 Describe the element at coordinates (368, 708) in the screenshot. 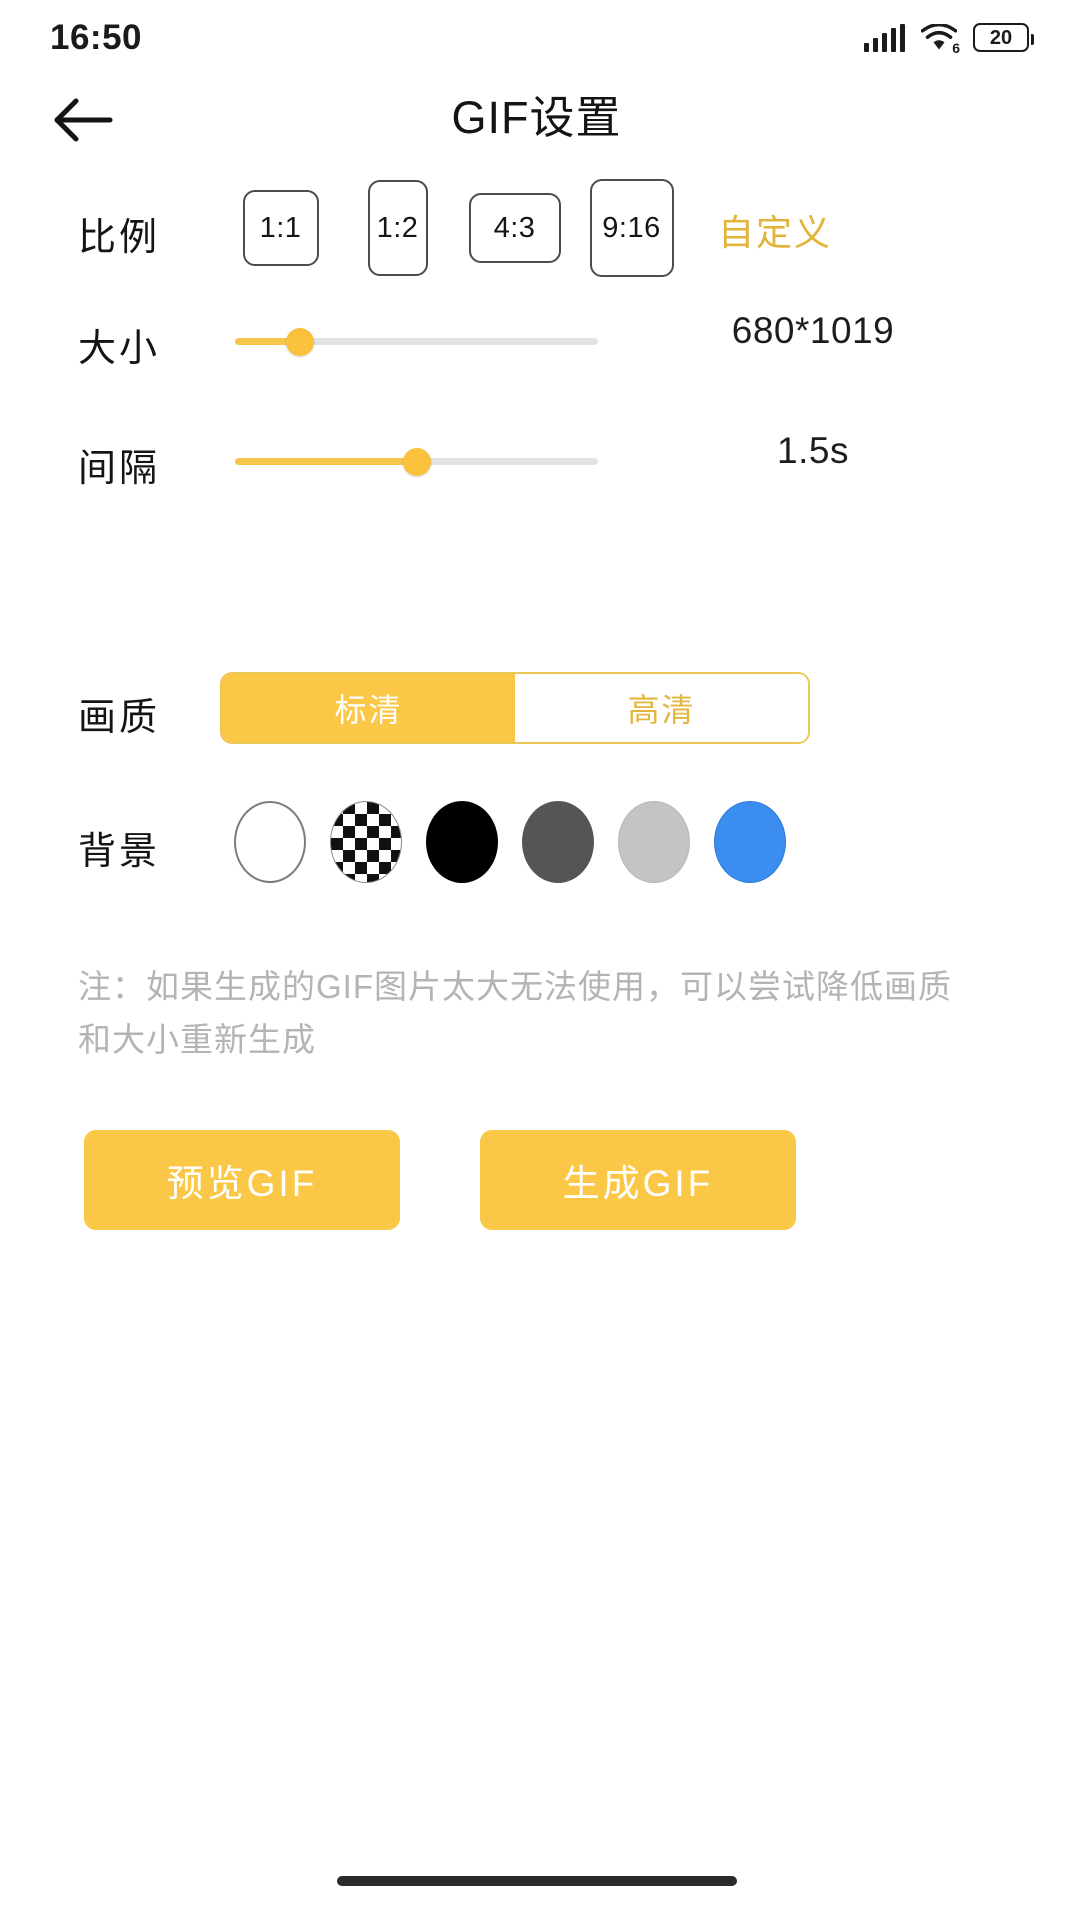

I see `quality-option-standard: 标清` at that location.